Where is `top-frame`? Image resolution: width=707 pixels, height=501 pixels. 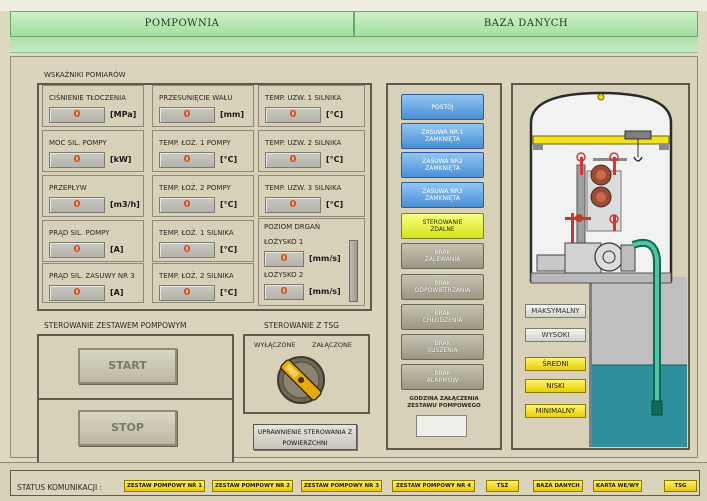
top-frame is located at coordinates (353, 5).